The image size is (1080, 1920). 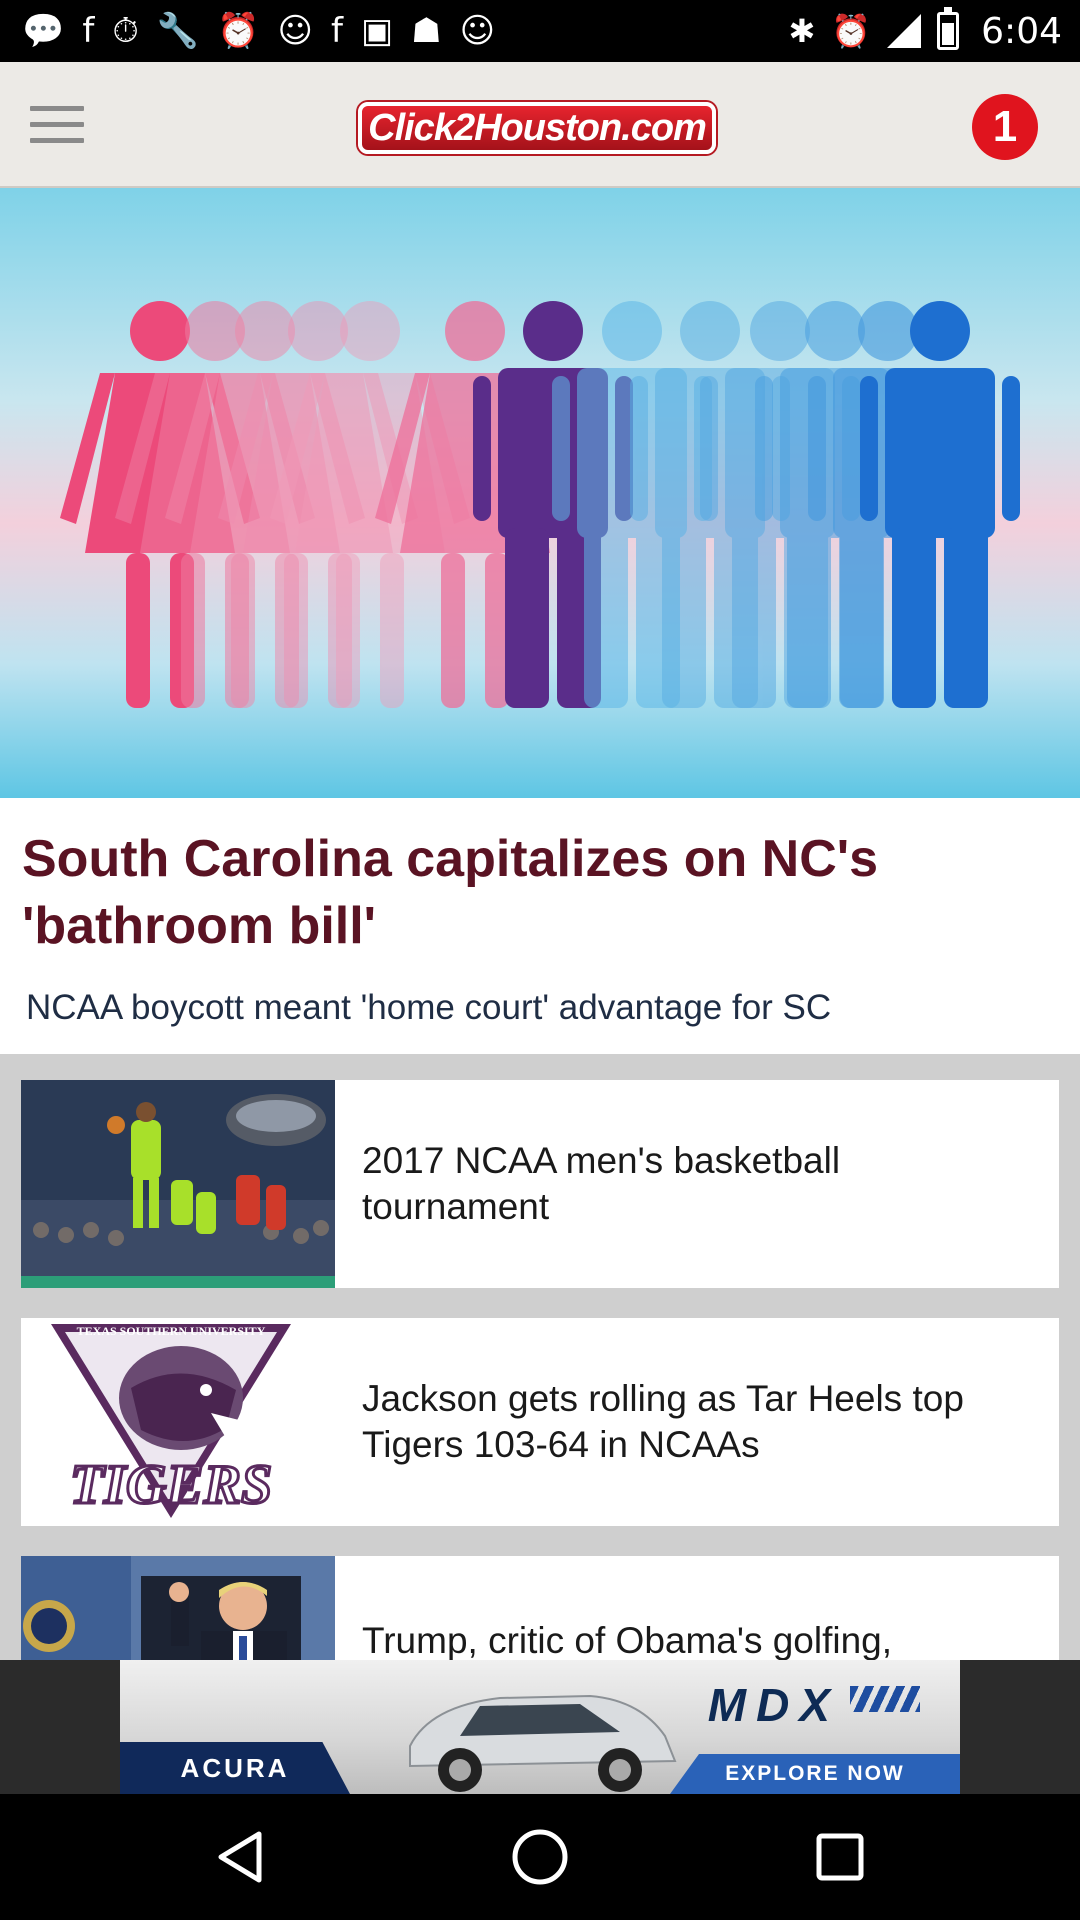 I want to click on svg-text: TEXAS SOUTHERN UNIVERSITY, so click(x=171, y=1331).